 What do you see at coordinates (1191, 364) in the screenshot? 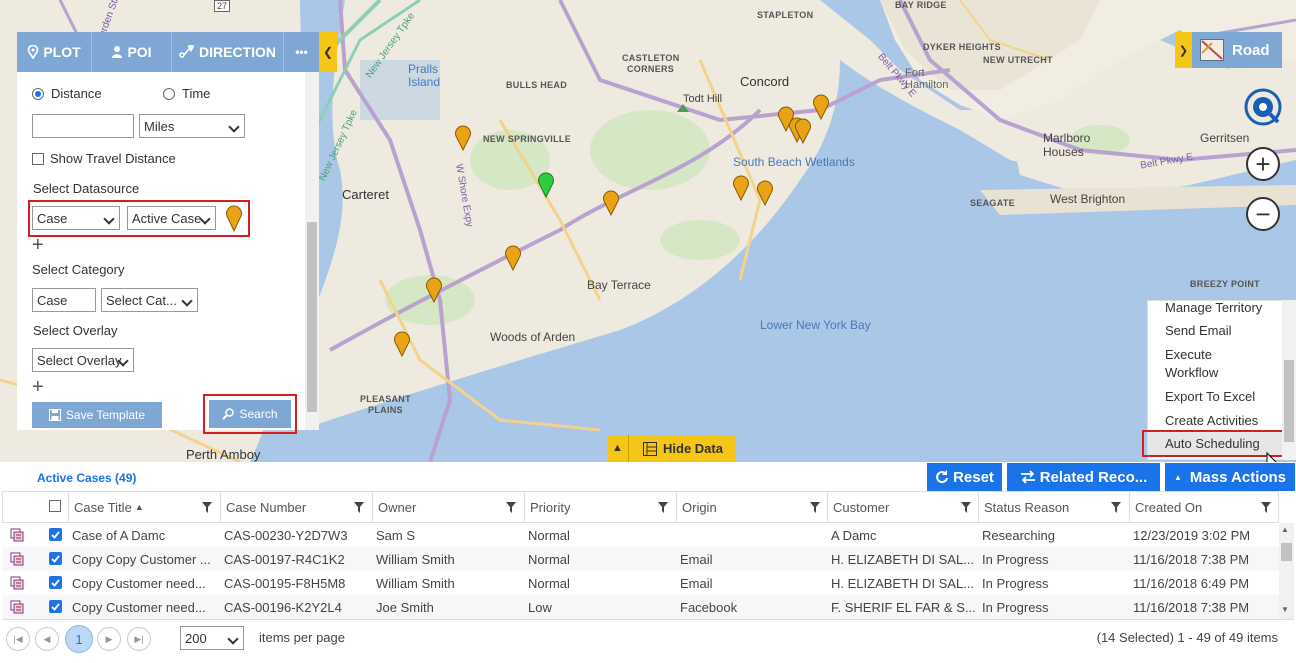
I see `menu-item-execute-workflow: Execute Workflow` at bounding box center [1191, 364].